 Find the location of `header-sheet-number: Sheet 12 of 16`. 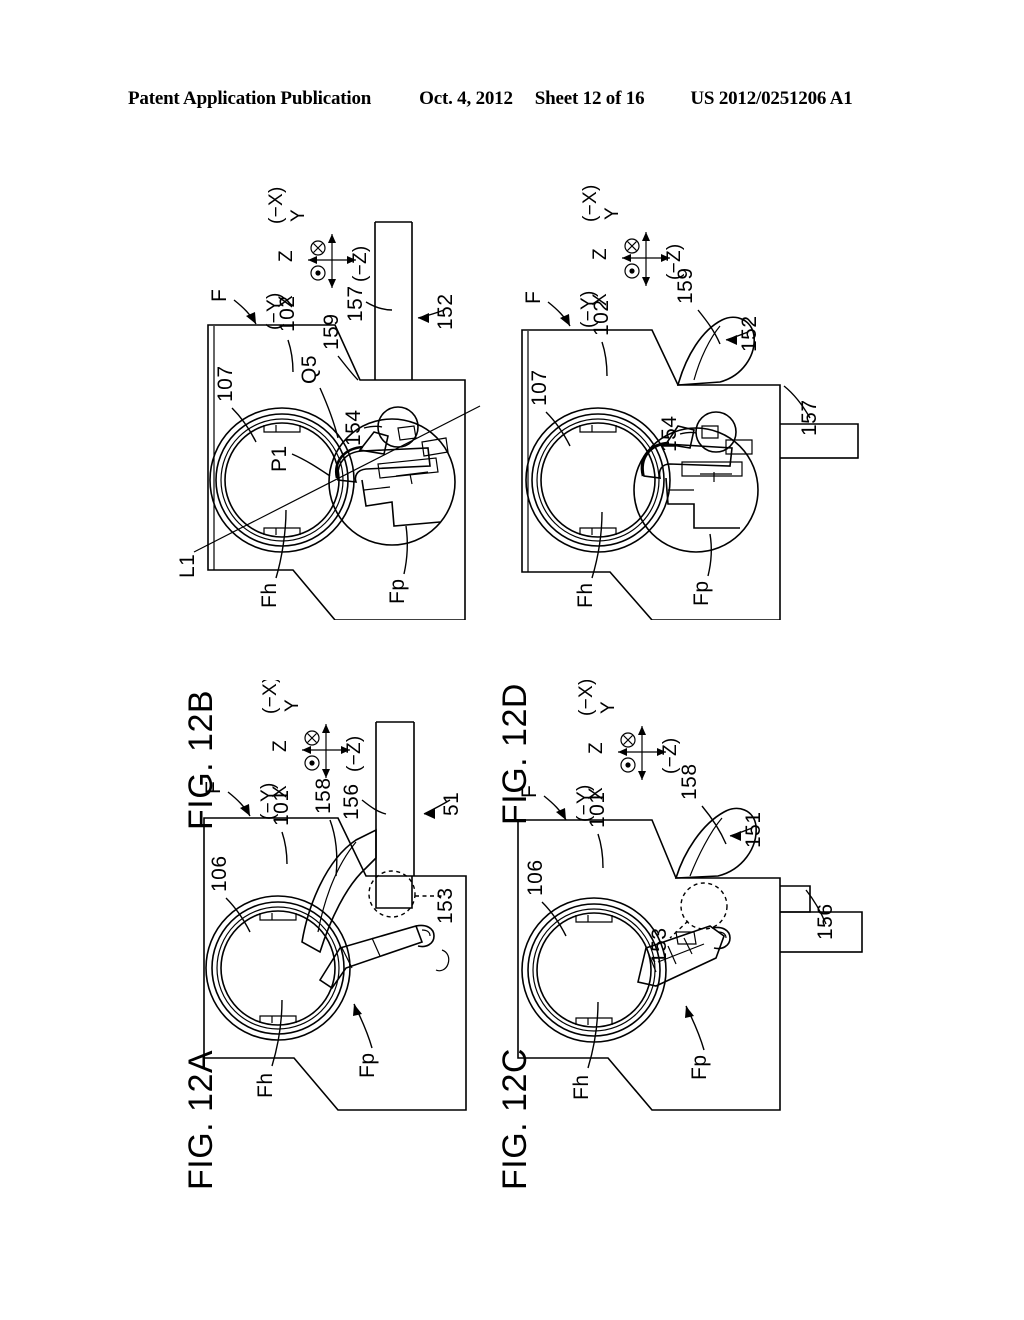

header-sheet-number: Sheet 12 of 16 is located at coordinates (589, 98).